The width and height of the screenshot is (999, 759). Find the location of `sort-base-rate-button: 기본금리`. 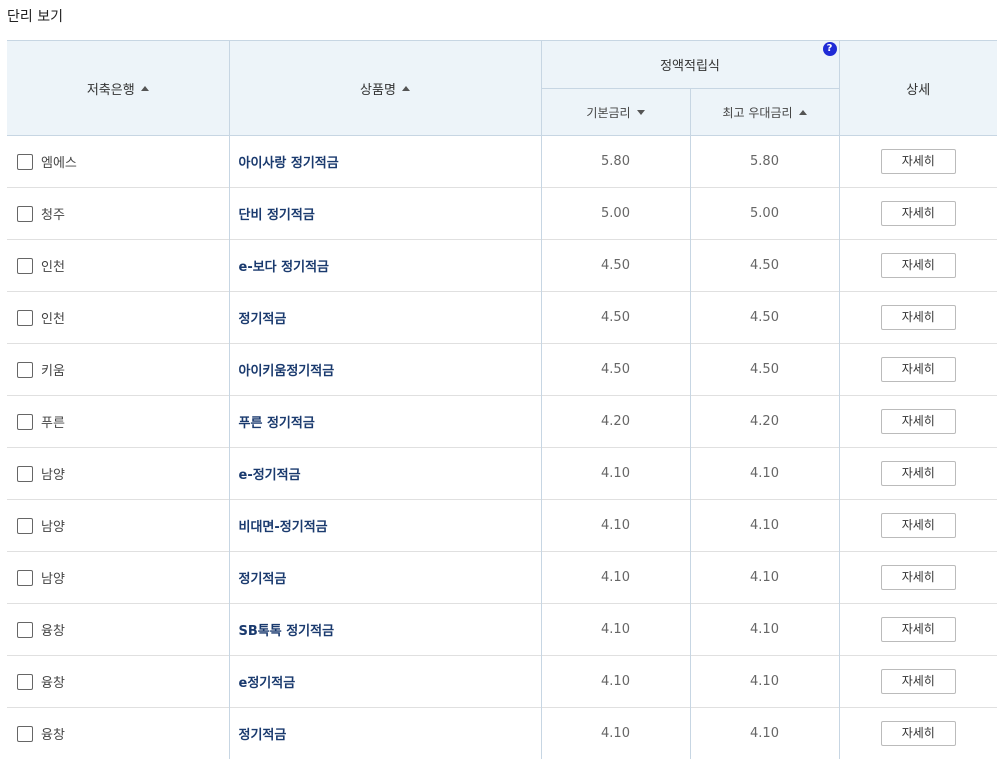

sort-base-rate-button: 기본금리 is located at coordinates (615, 112).